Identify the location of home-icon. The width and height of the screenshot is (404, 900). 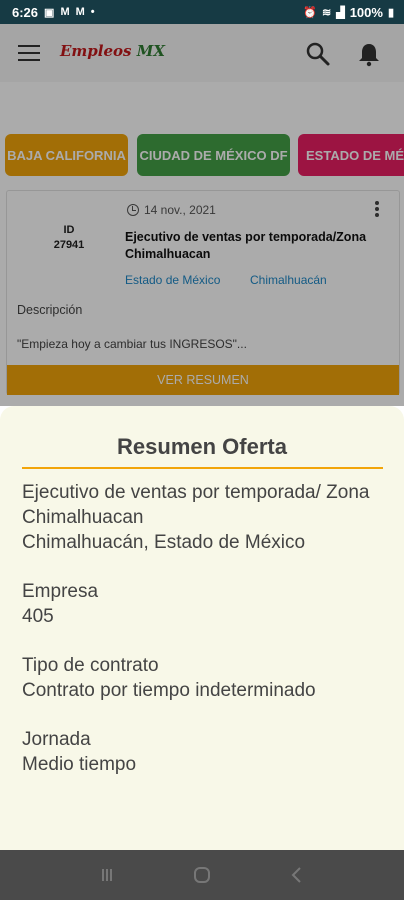
(202, 875).